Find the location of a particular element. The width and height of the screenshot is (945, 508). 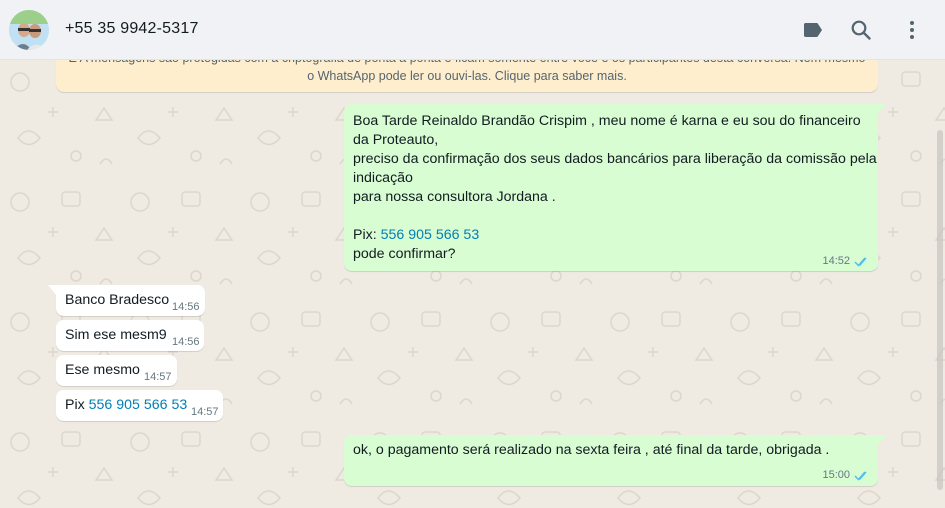

contact-name: +55 35 9942-5317 is located at coordinates (132, 29).